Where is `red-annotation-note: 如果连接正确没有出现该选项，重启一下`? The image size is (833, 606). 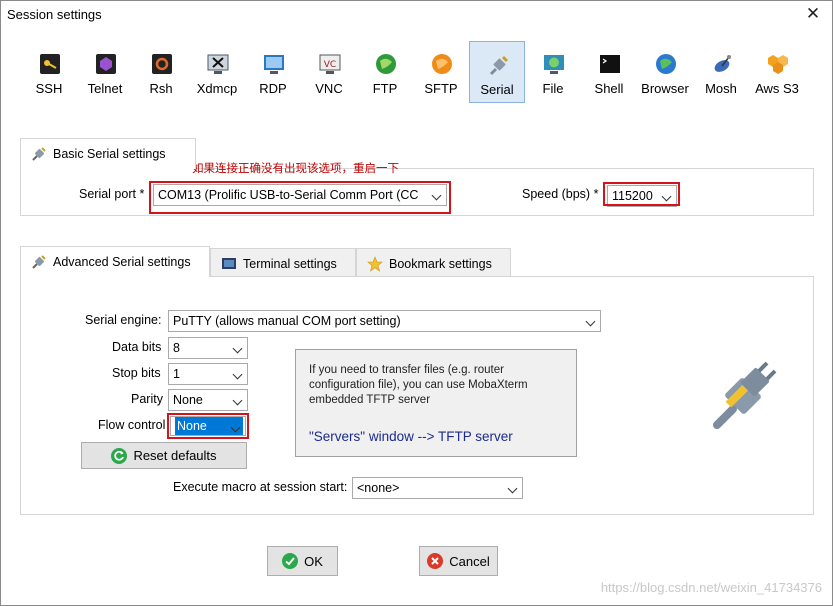 red-annotation-note: 如果连接正确没有出现该选项，重启一下 is located at coordinates (295, 168).